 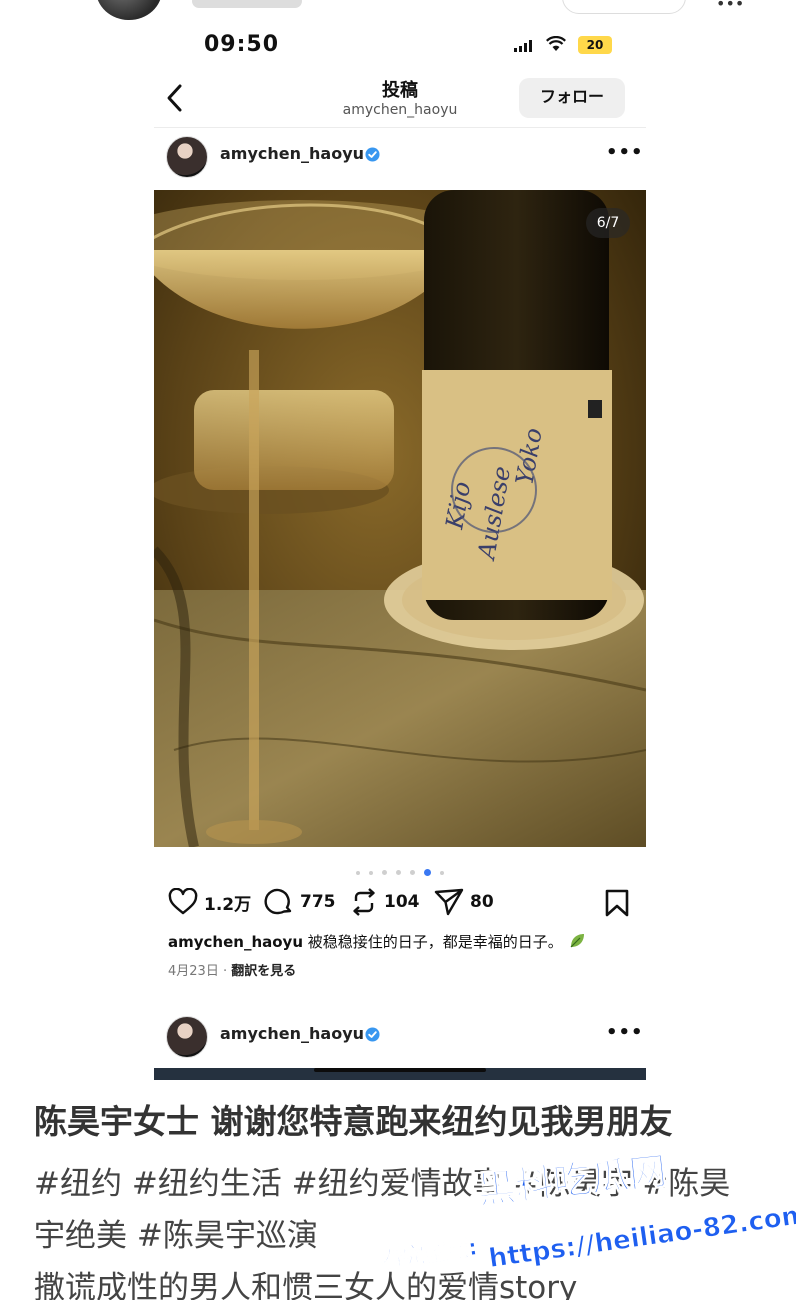 What do you see at coordinates (482, 902) in the screenshot?
I see `share-count: 80` at bounding box center [482, 902].